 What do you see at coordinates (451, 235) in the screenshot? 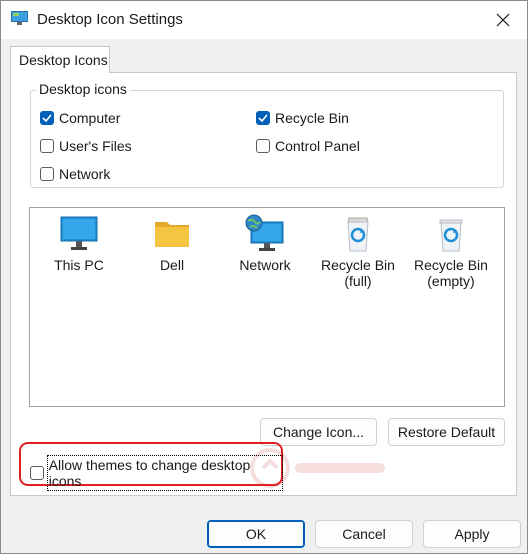
I see `recycle-bin-empty-icon` at bounding box center [451, 235].